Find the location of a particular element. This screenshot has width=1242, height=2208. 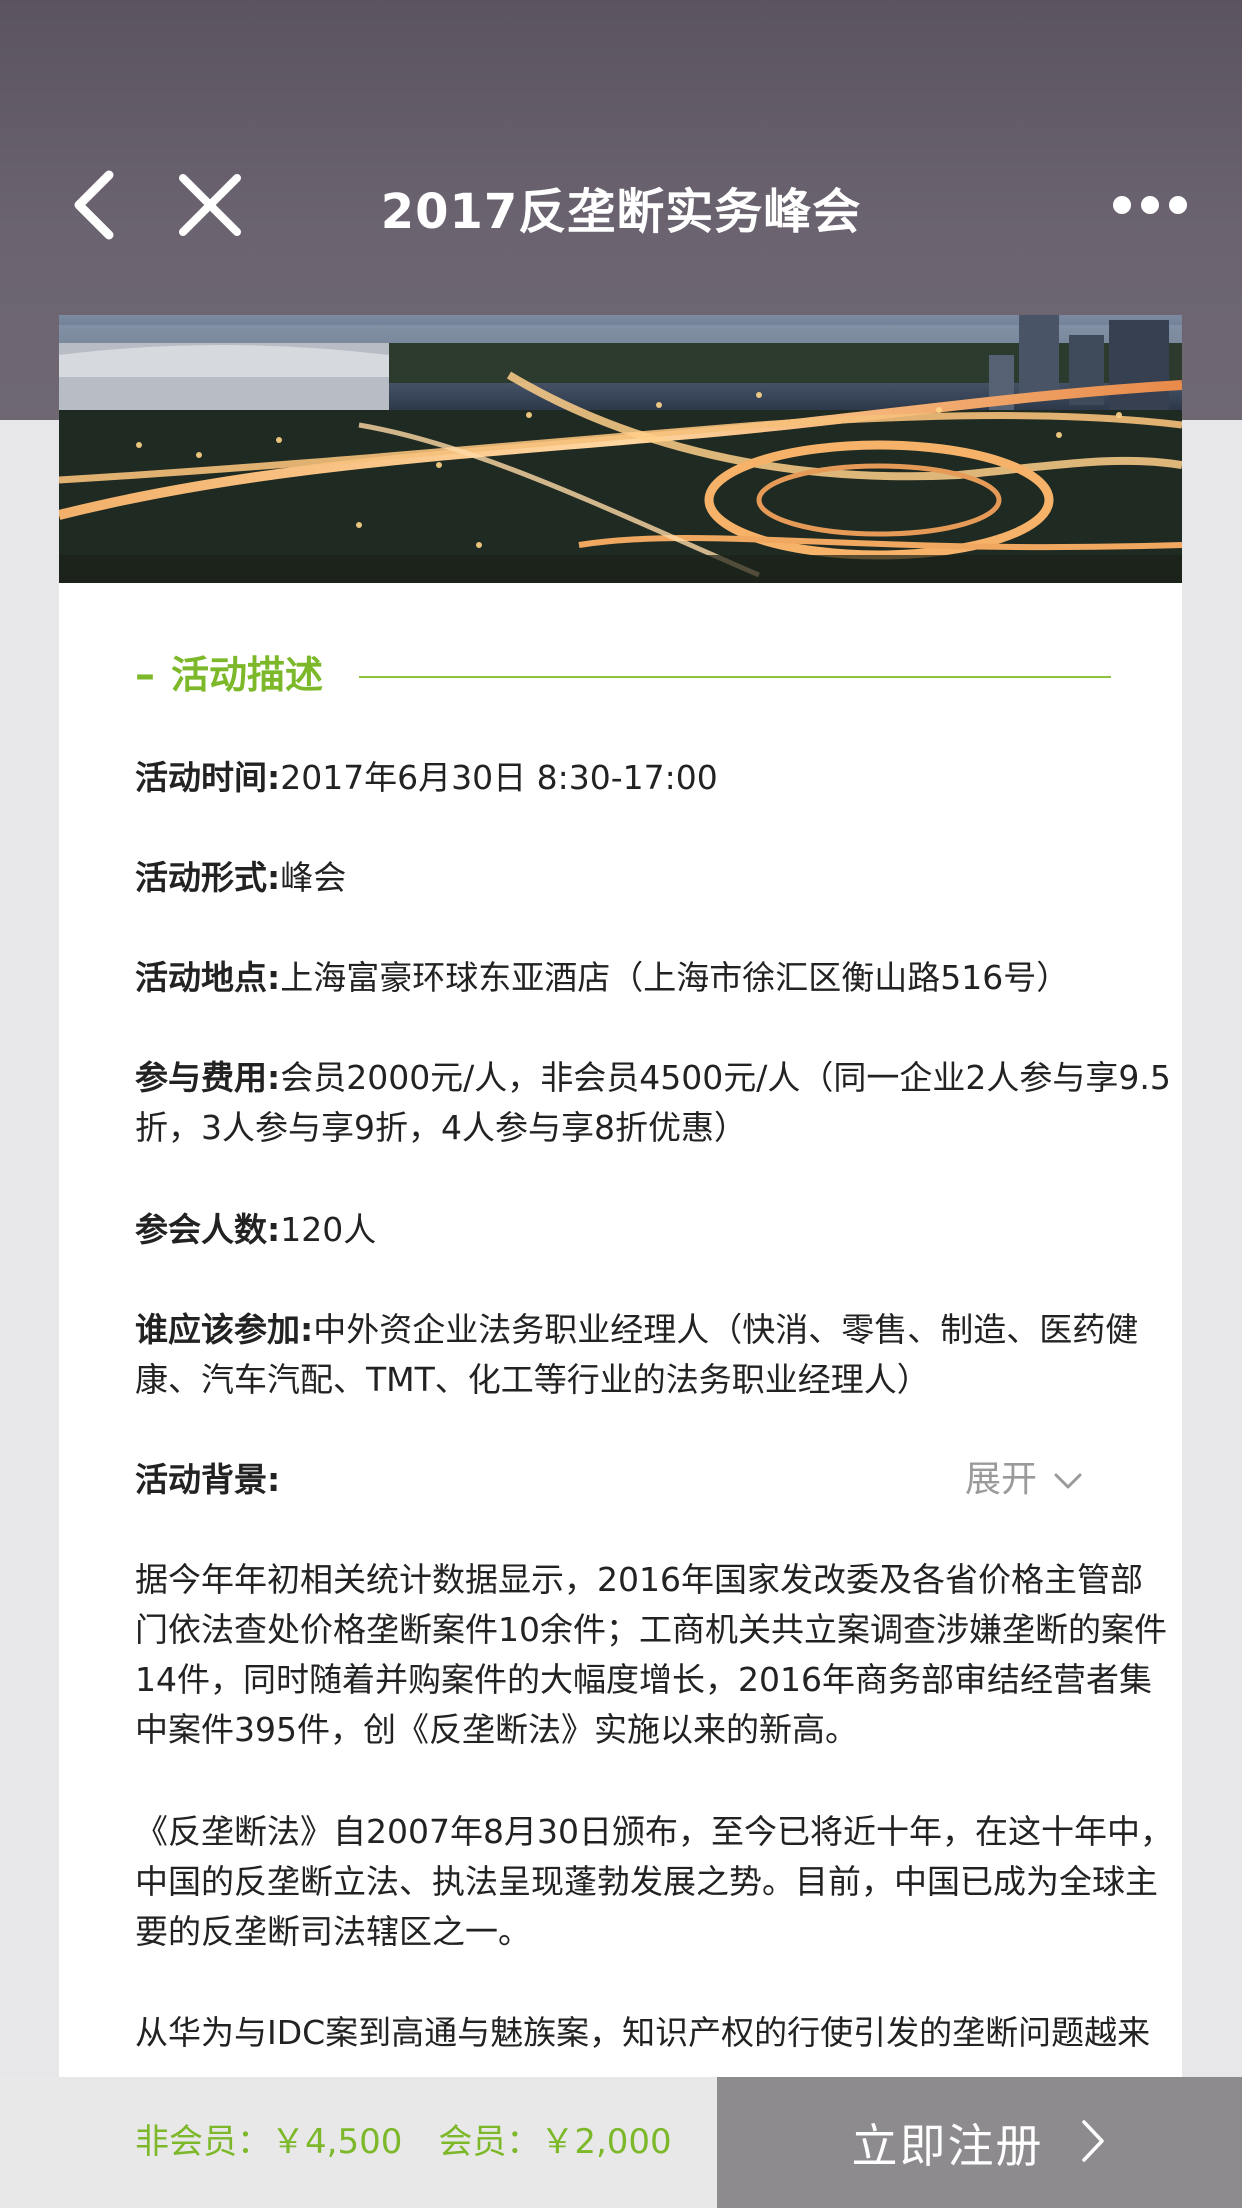

member-price: 会员：￥2,000 is located at coordinates (555, 2142).